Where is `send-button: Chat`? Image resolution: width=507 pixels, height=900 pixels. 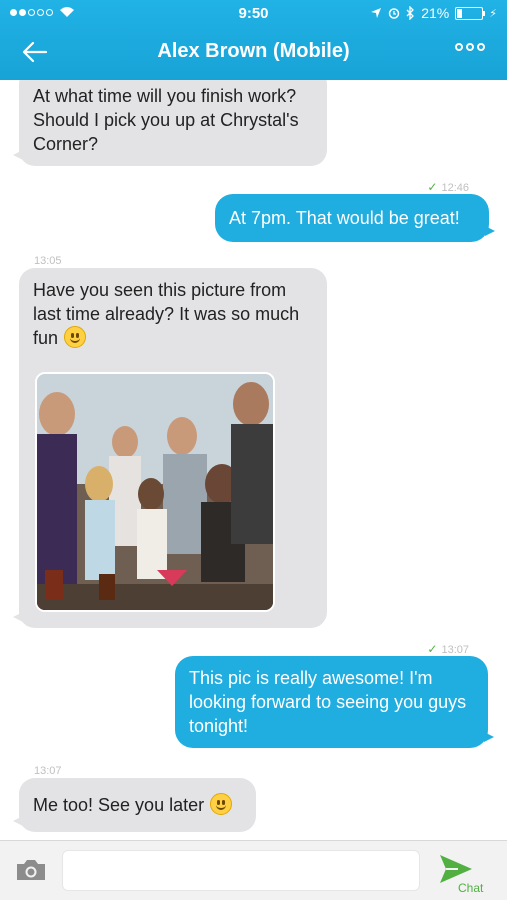
send-button: Chat is located at coordinates (463, 875).